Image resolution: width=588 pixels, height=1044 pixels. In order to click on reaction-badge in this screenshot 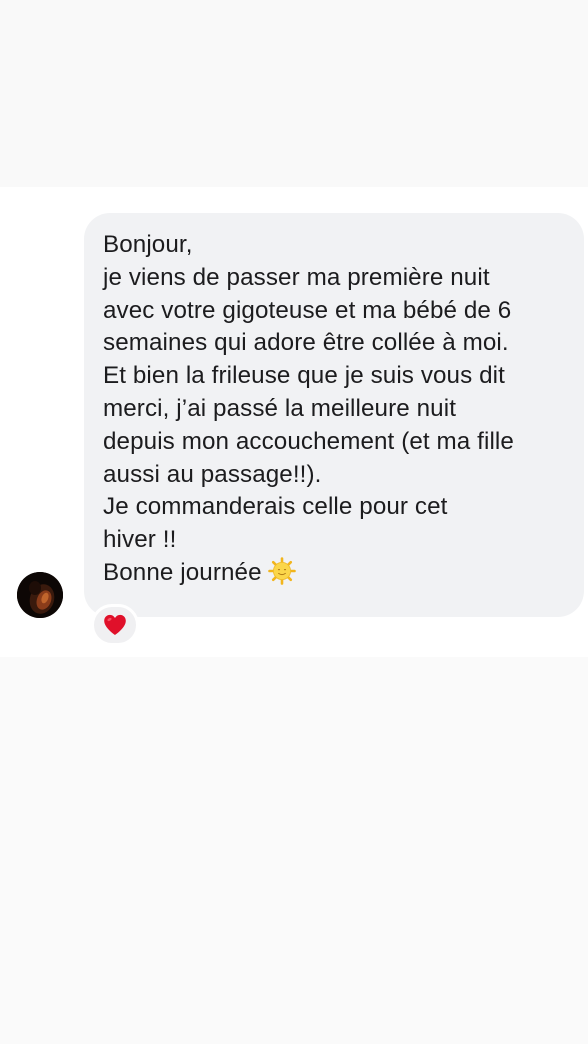, I will do `click(115, 625)`.